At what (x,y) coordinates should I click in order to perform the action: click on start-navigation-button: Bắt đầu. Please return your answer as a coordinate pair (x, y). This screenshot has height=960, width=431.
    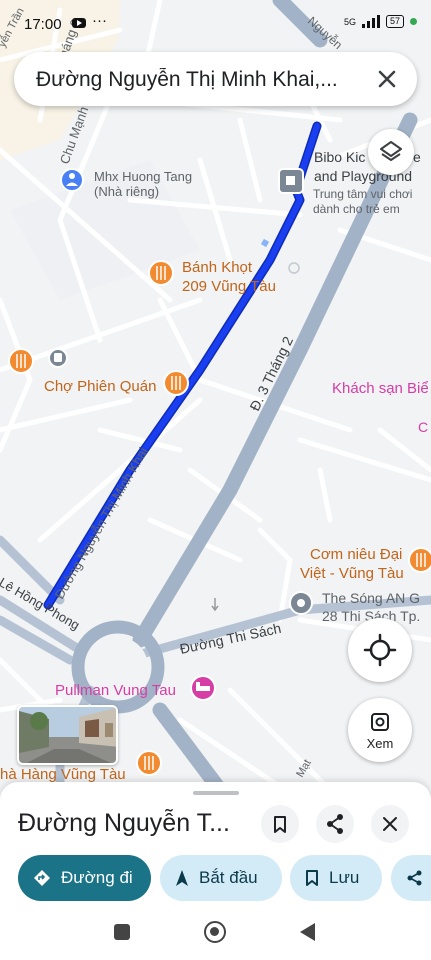
    Looking at the image, I should click on (221, 878).